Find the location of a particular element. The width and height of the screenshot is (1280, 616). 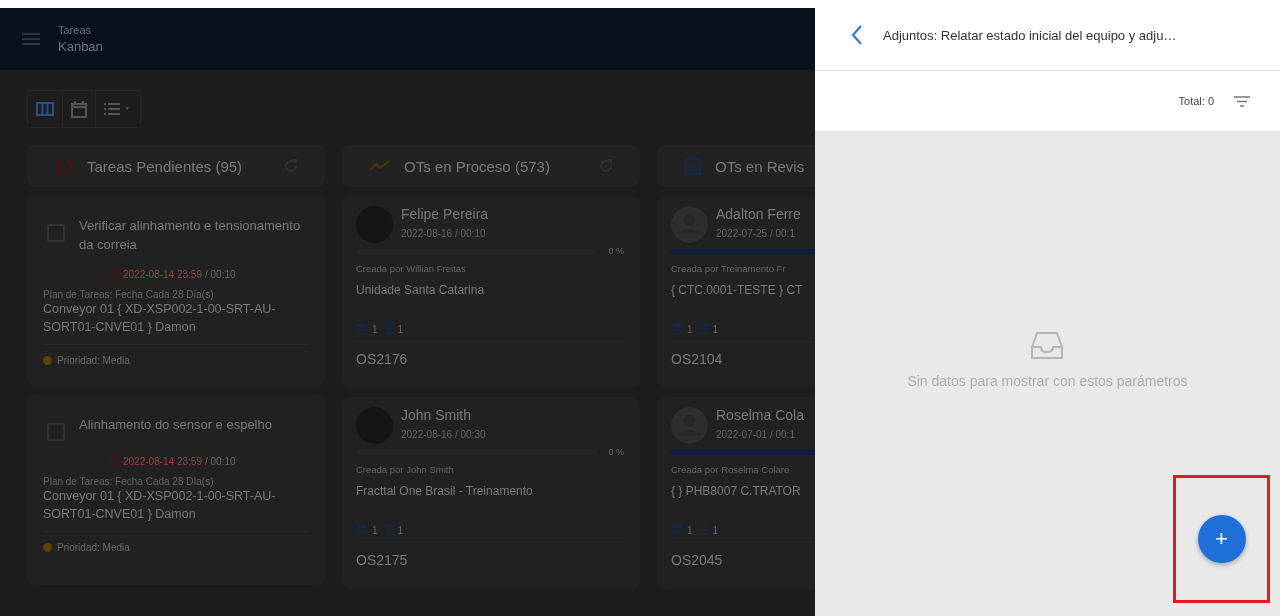

assignee-name: Roselma Cola is located at coordinates (760, 415).